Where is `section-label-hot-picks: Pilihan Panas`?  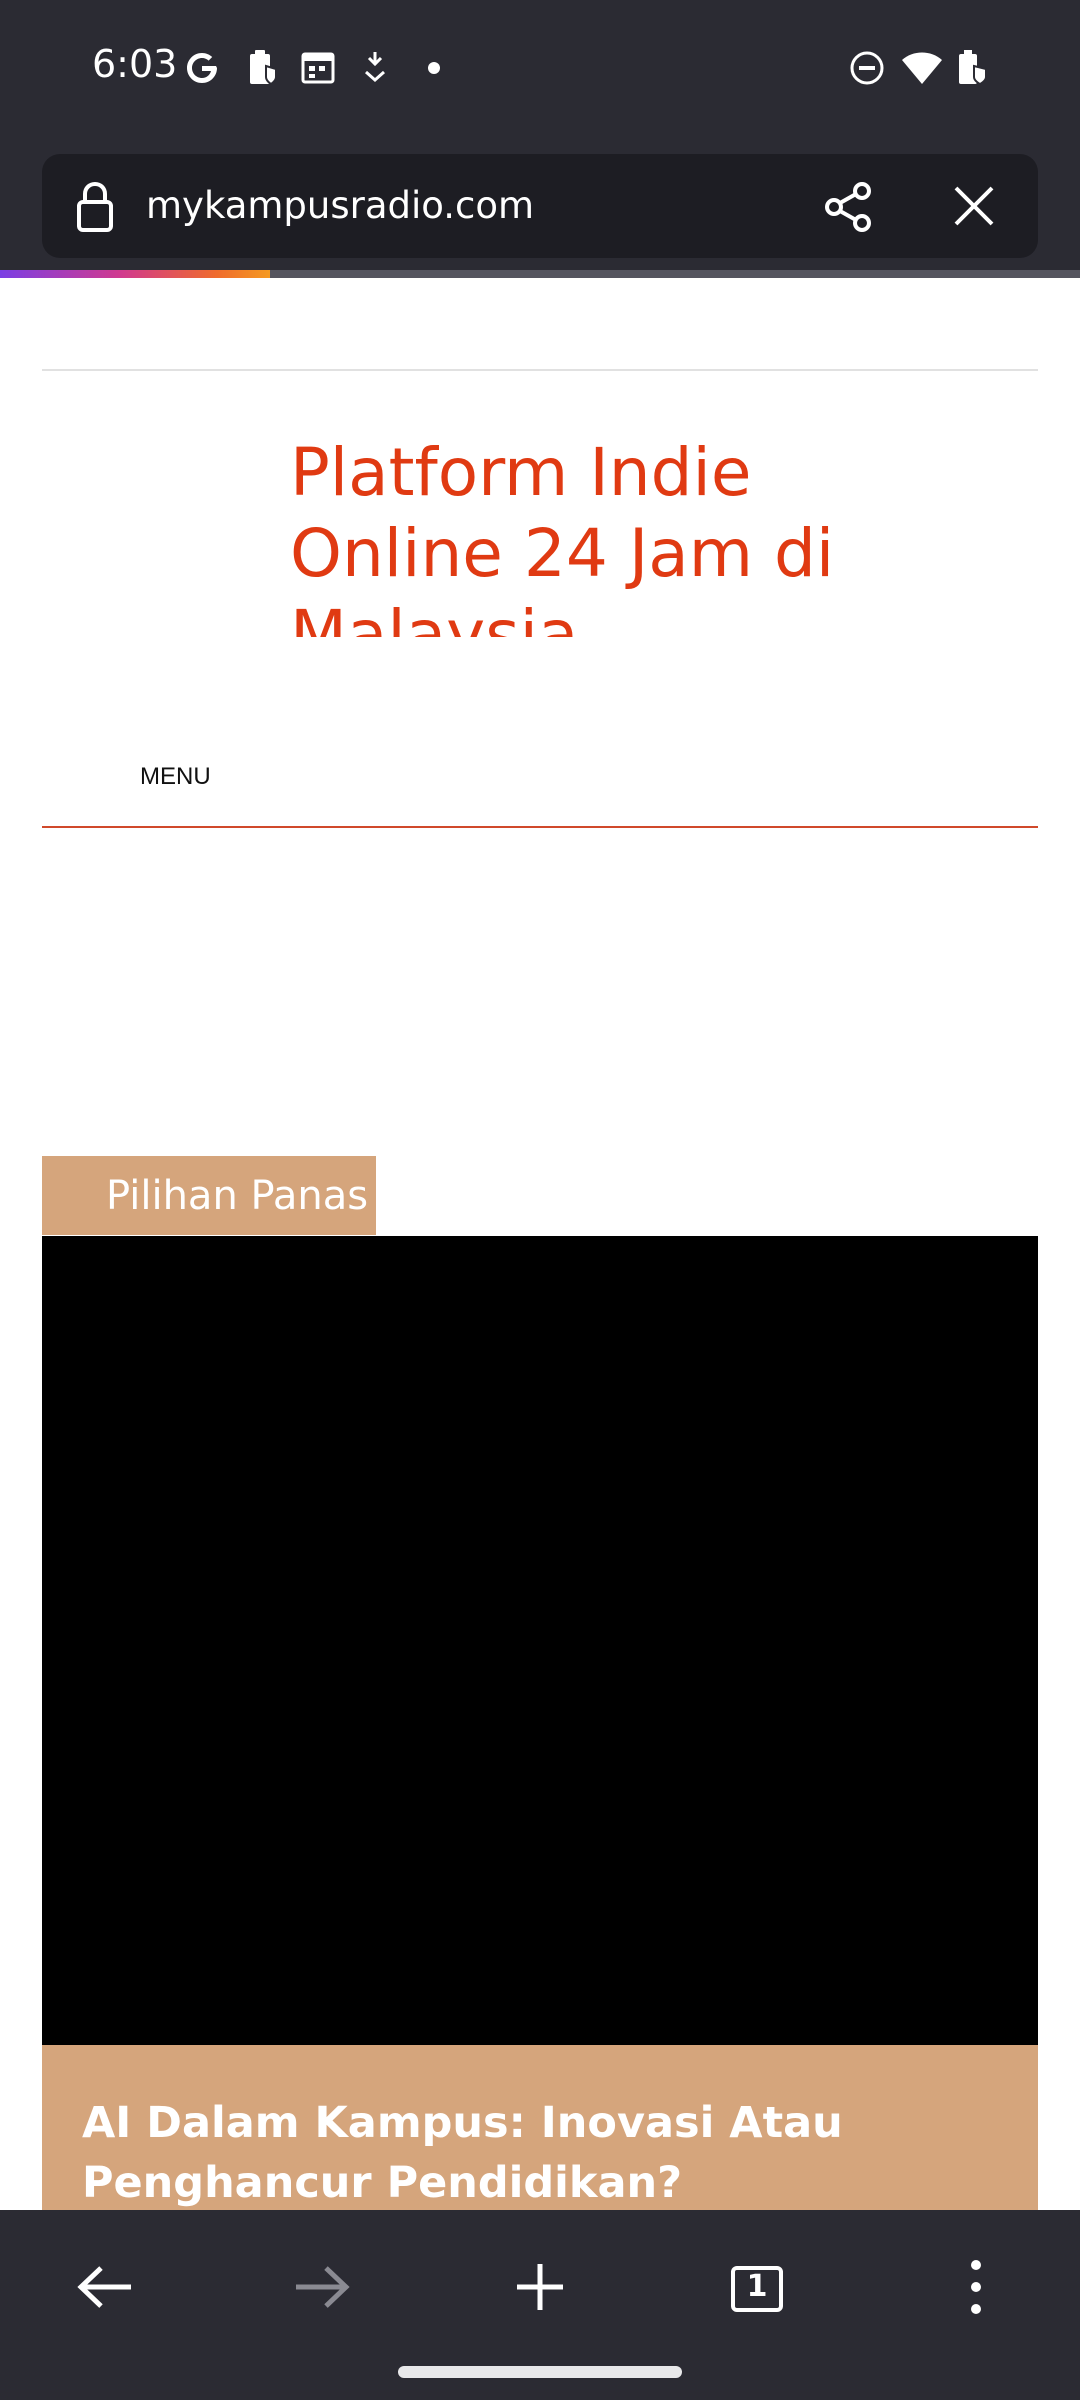 section-label-hot-picks: Pilihan Panas is located at coordinates (209, 1195).